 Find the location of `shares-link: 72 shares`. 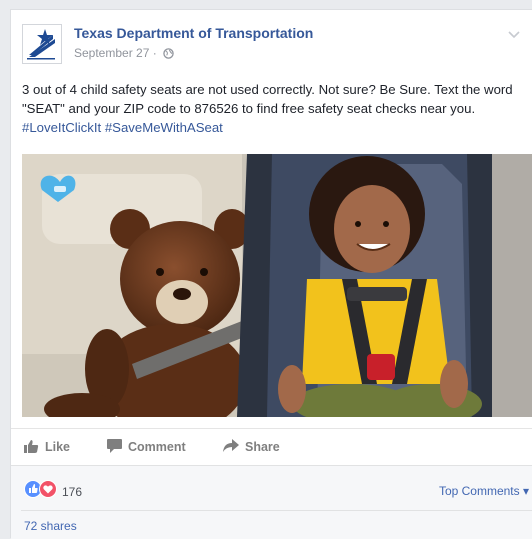

shares-link: 72 shares is located at coordinates (50, 526).